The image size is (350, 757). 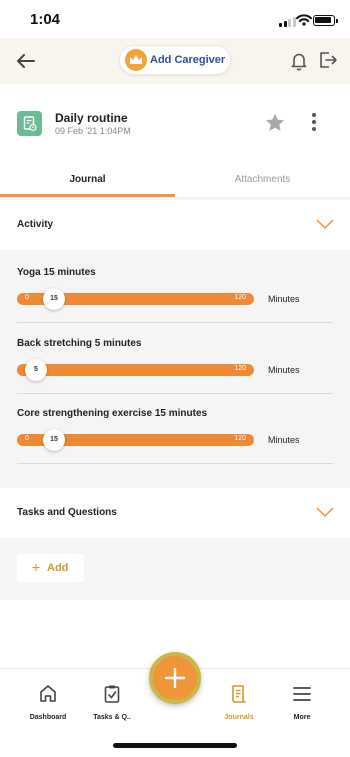 I want to click on add-caregiver-button: Add Caregiver, so click(x=175, y=60).